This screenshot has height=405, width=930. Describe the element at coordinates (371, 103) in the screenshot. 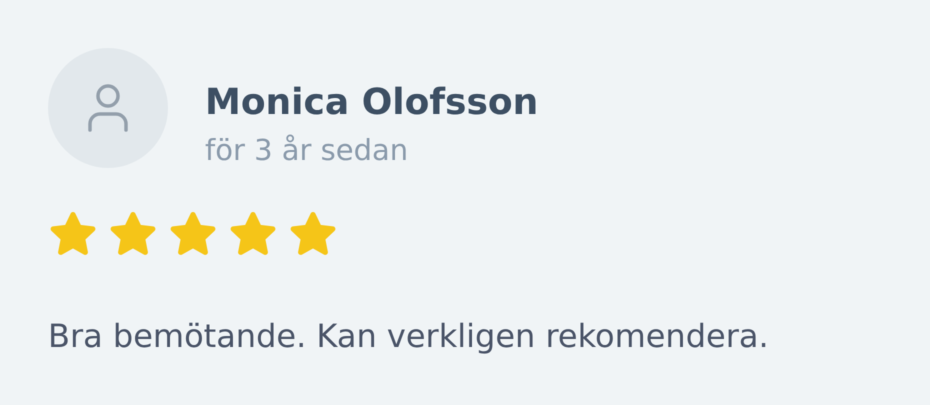

I see `author-name: Monica Olofsson` at that location.